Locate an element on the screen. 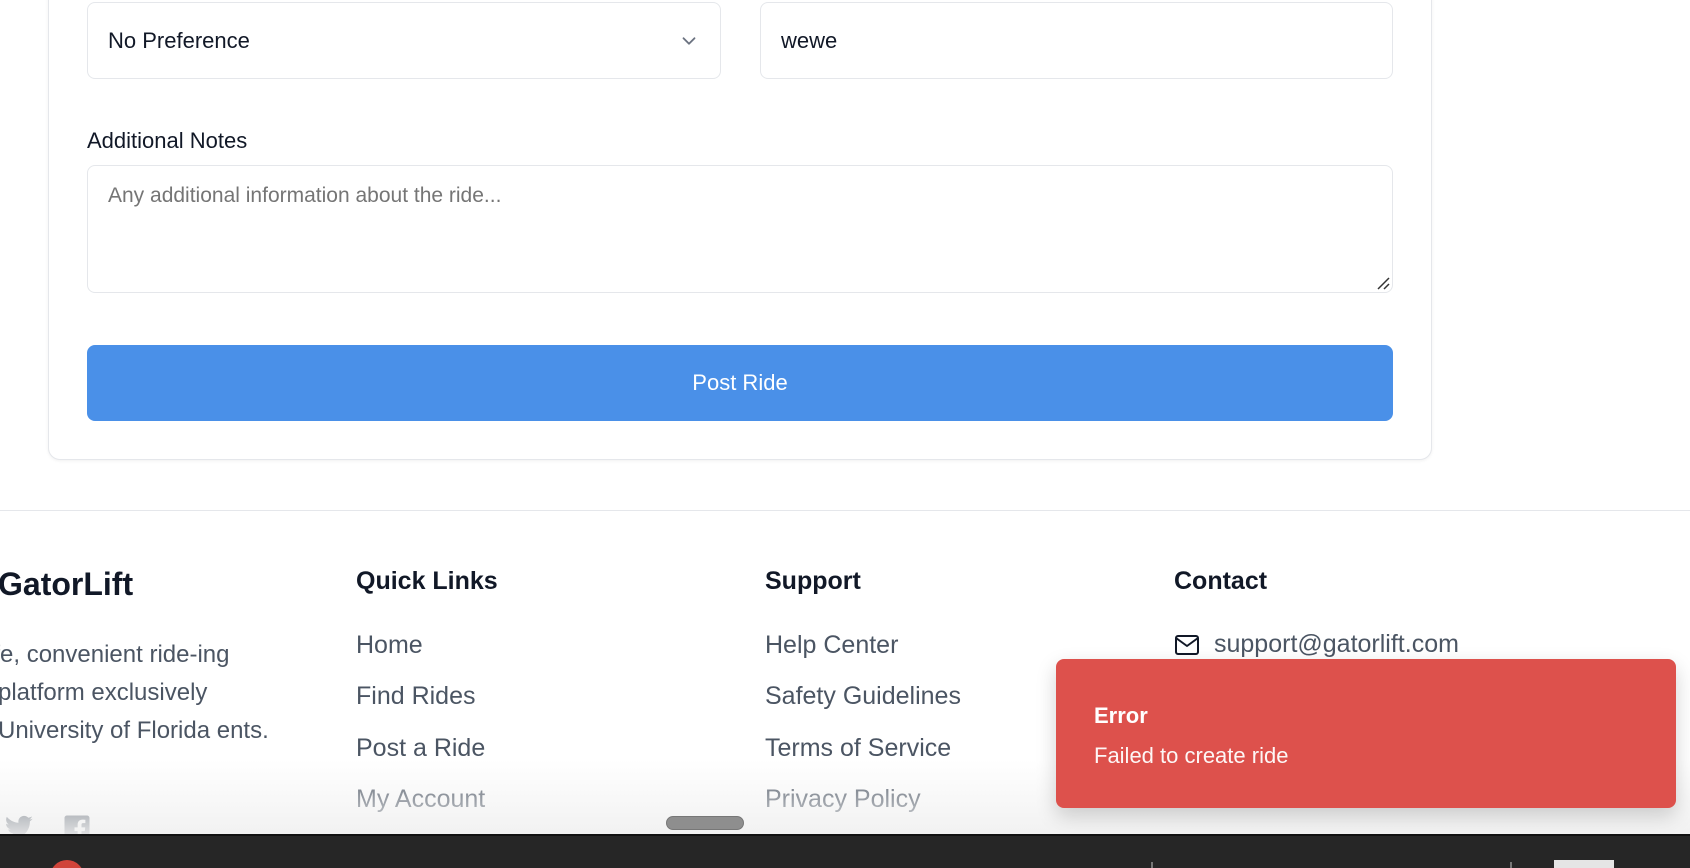  footer-link-privacy-policy: Privacy Policy is located at coordinates (843, 799).